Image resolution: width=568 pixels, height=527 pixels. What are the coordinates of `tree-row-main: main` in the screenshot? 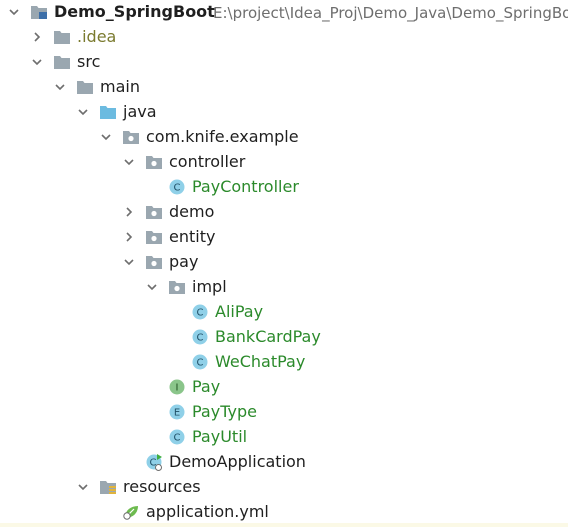 It's located at (284, 87).